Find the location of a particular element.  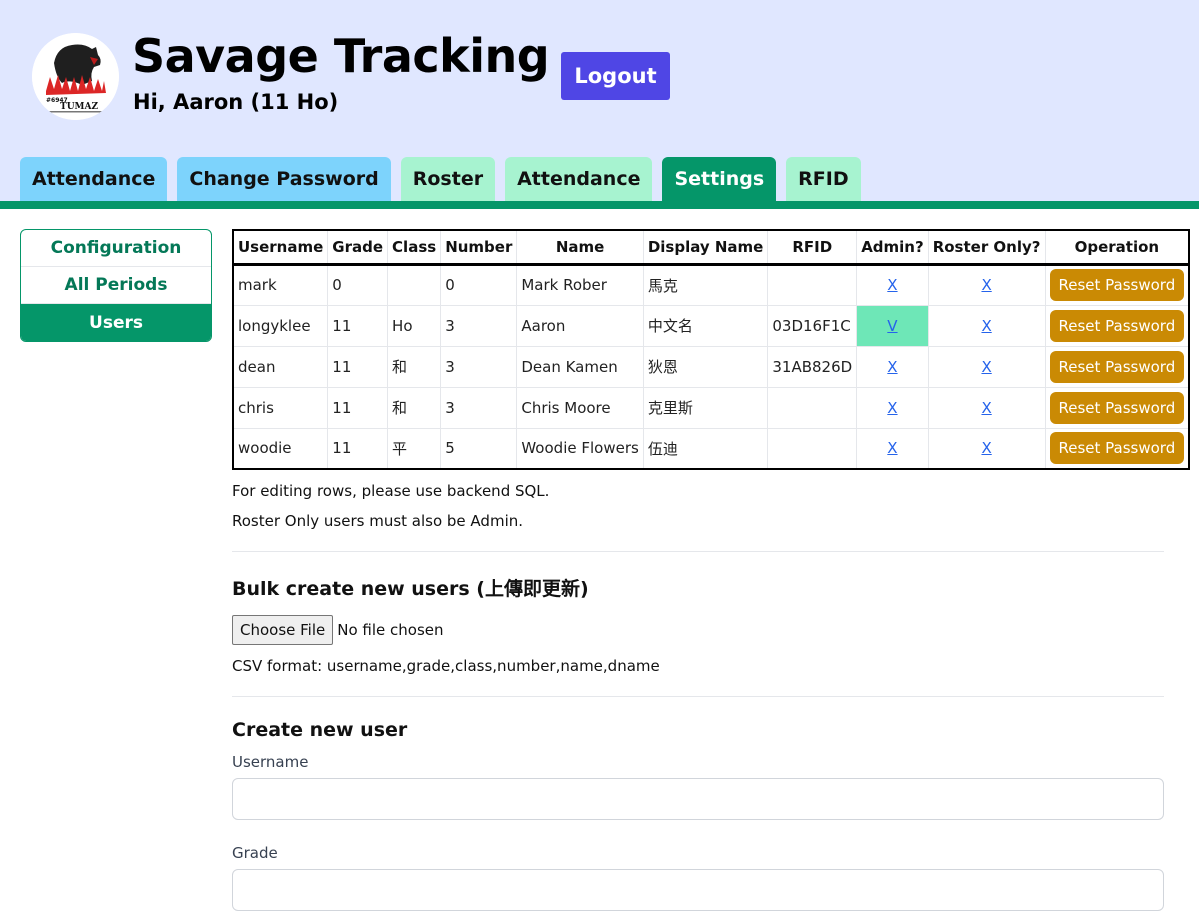

tab-rfid: RFID is located at coordinates (823, 179).